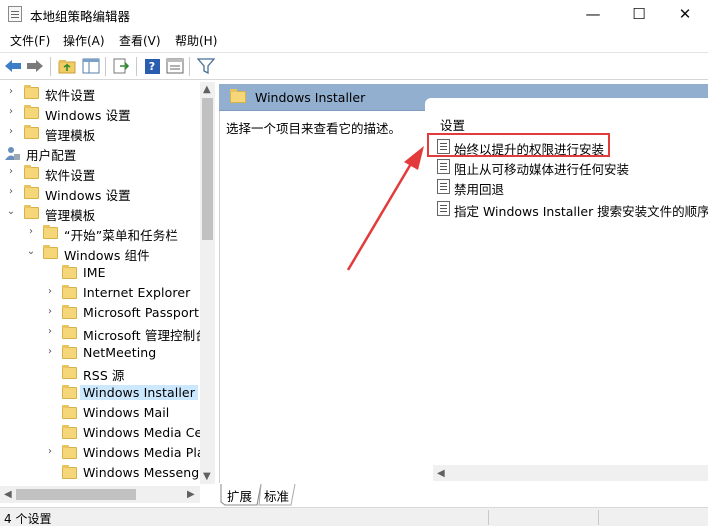  I want to click on minimize-icon: —, so click(593, 14).